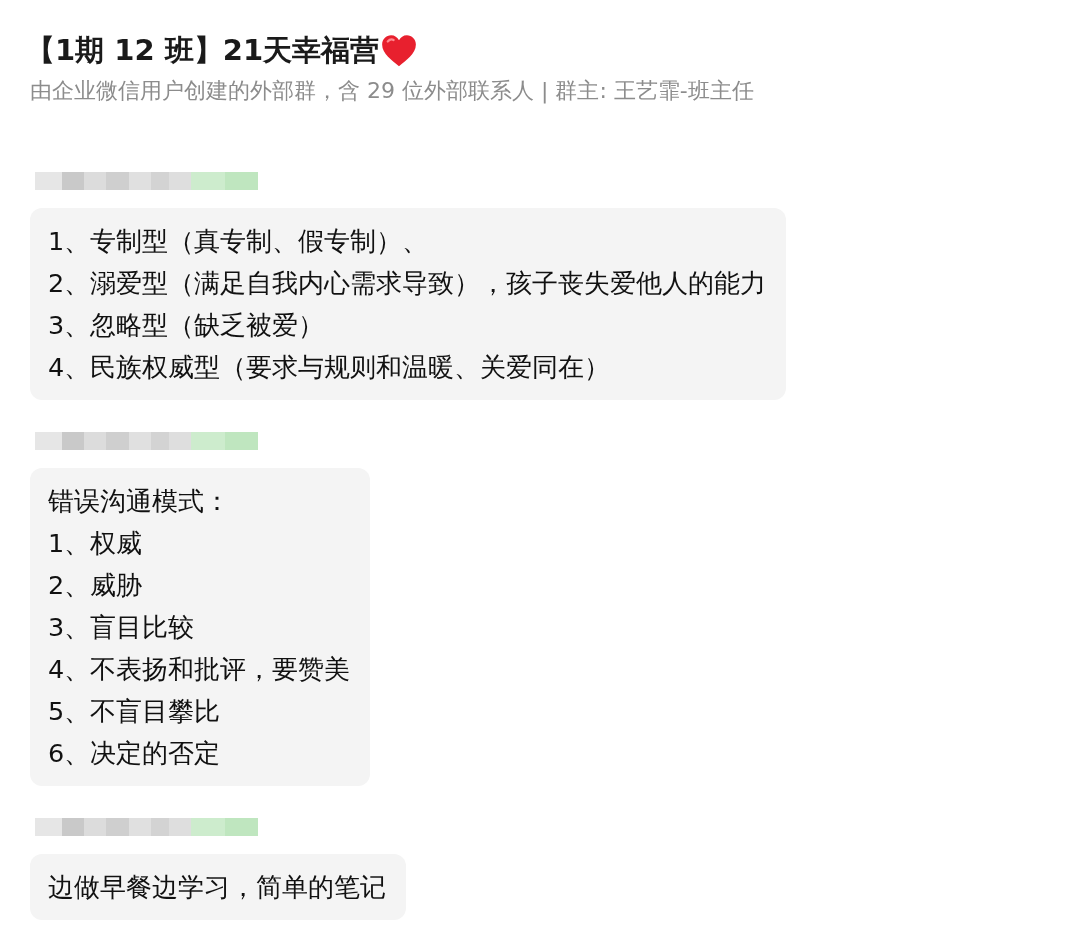 This screenshot has height=945, width=1080. What do you see at coordinates (239, 241) in the screenshot?
I see `message-text-line: 1、专制型（真专制、假专制）、` at bounding box center [239, 241].